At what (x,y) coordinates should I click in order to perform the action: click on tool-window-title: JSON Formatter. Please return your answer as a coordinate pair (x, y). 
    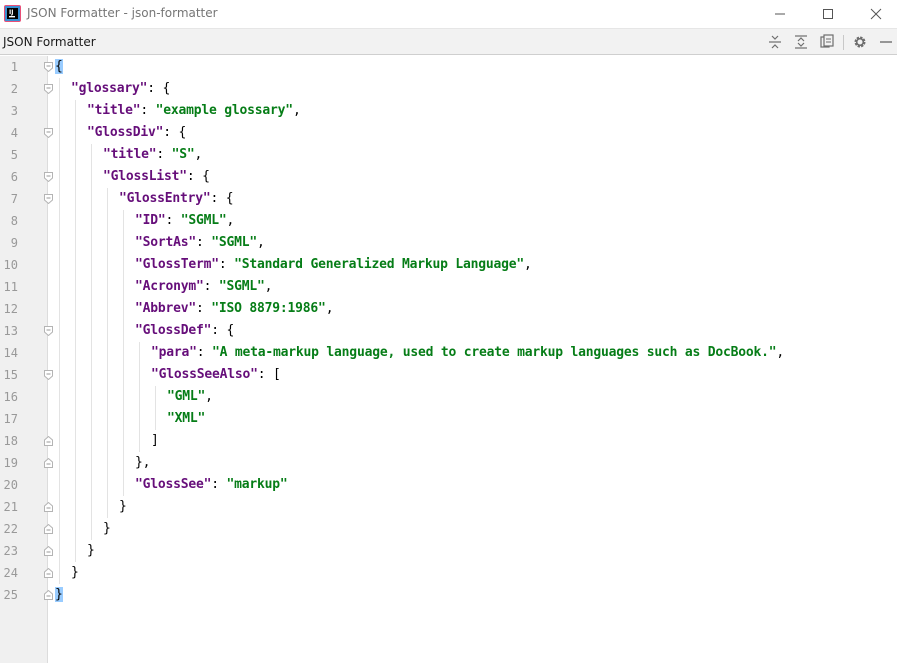
    Looking at the image, I should click on (49, 42).